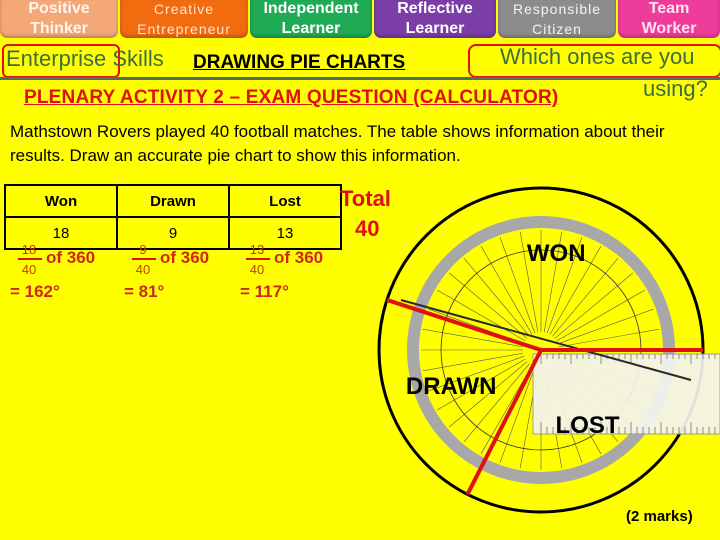  I want to click on slice-label-lost: LOST, so click(587, 425).